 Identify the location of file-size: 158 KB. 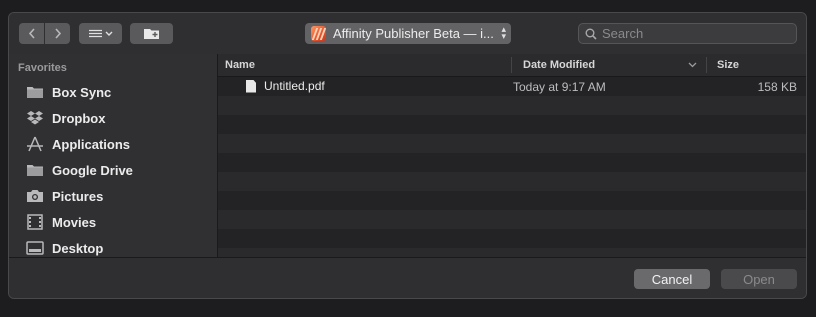
(777, 87).